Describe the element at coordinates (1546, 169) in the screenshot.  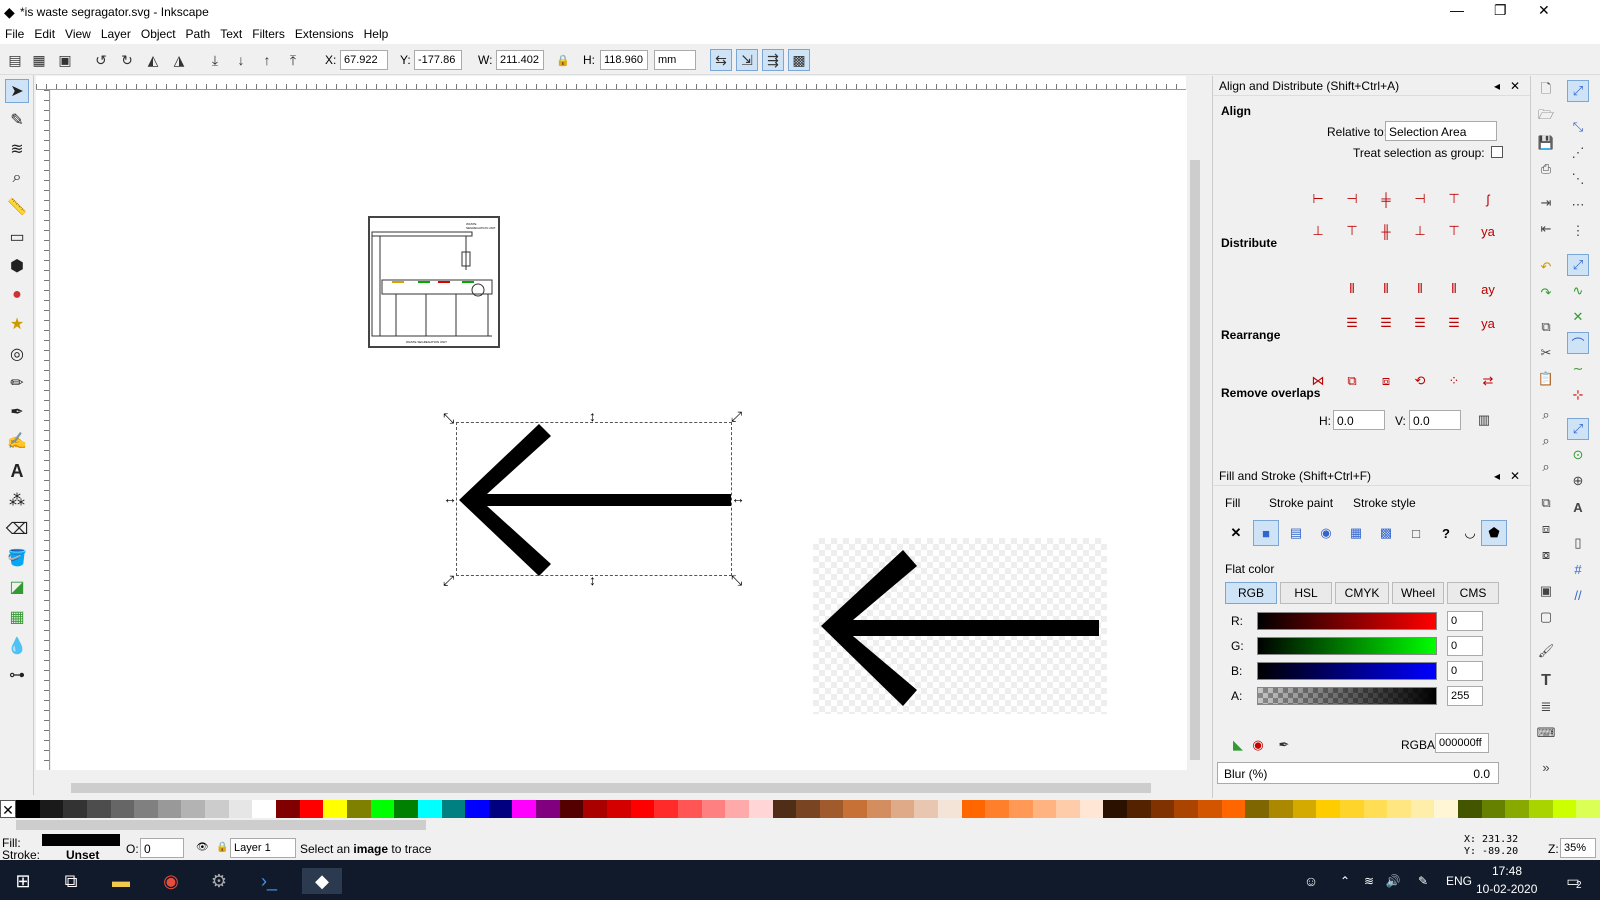
I see `print-icon: ⎙` at that location.